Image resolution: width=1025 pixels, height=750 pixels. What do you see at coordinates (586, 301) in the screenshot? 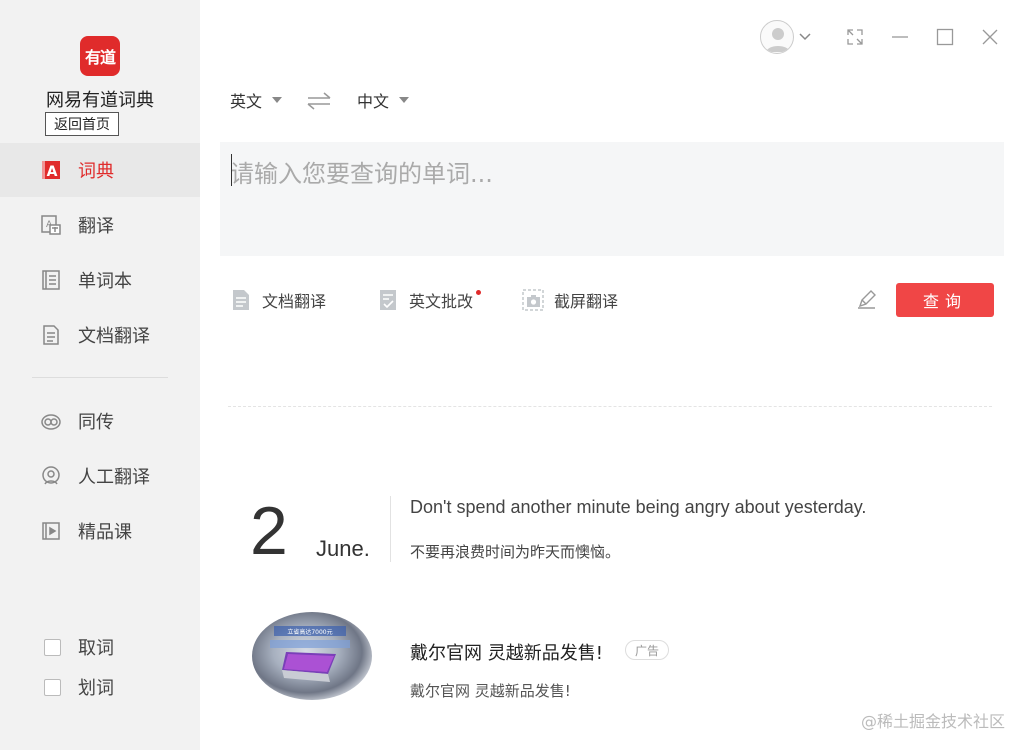
I see `tool-label: 截屏翻译` at bounding box center [586, 301].